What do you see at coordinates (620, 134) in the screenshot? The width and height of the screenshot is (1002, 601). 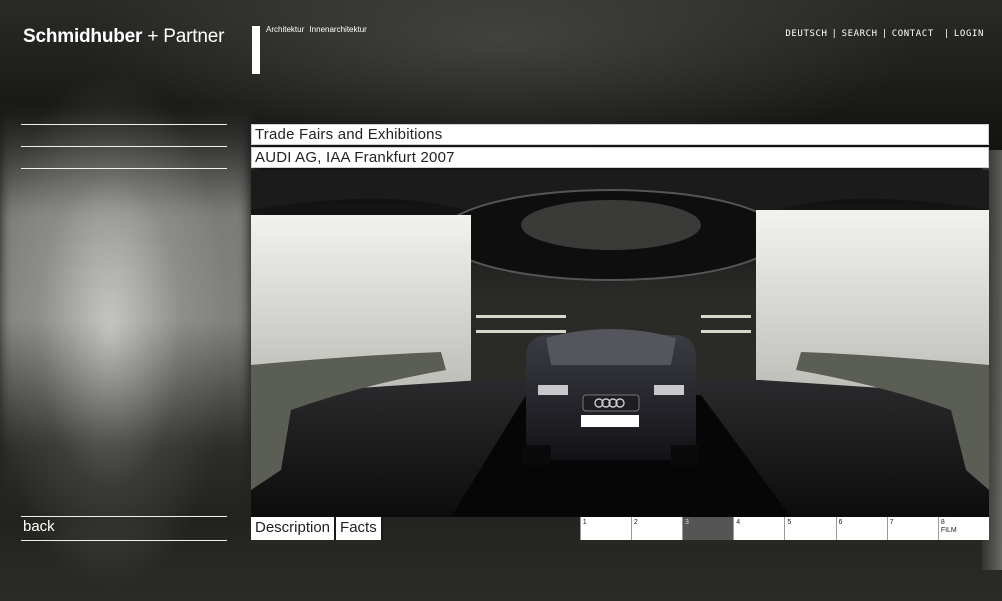 I see `project-category: Trade Fairs and Exhibitions` at bounding box center [620, 134].